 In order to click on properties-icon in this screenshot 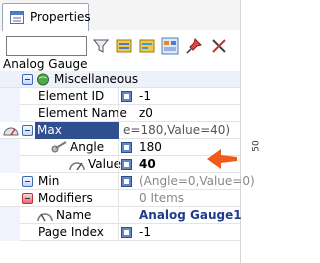, I will do `click(17, 17)`.